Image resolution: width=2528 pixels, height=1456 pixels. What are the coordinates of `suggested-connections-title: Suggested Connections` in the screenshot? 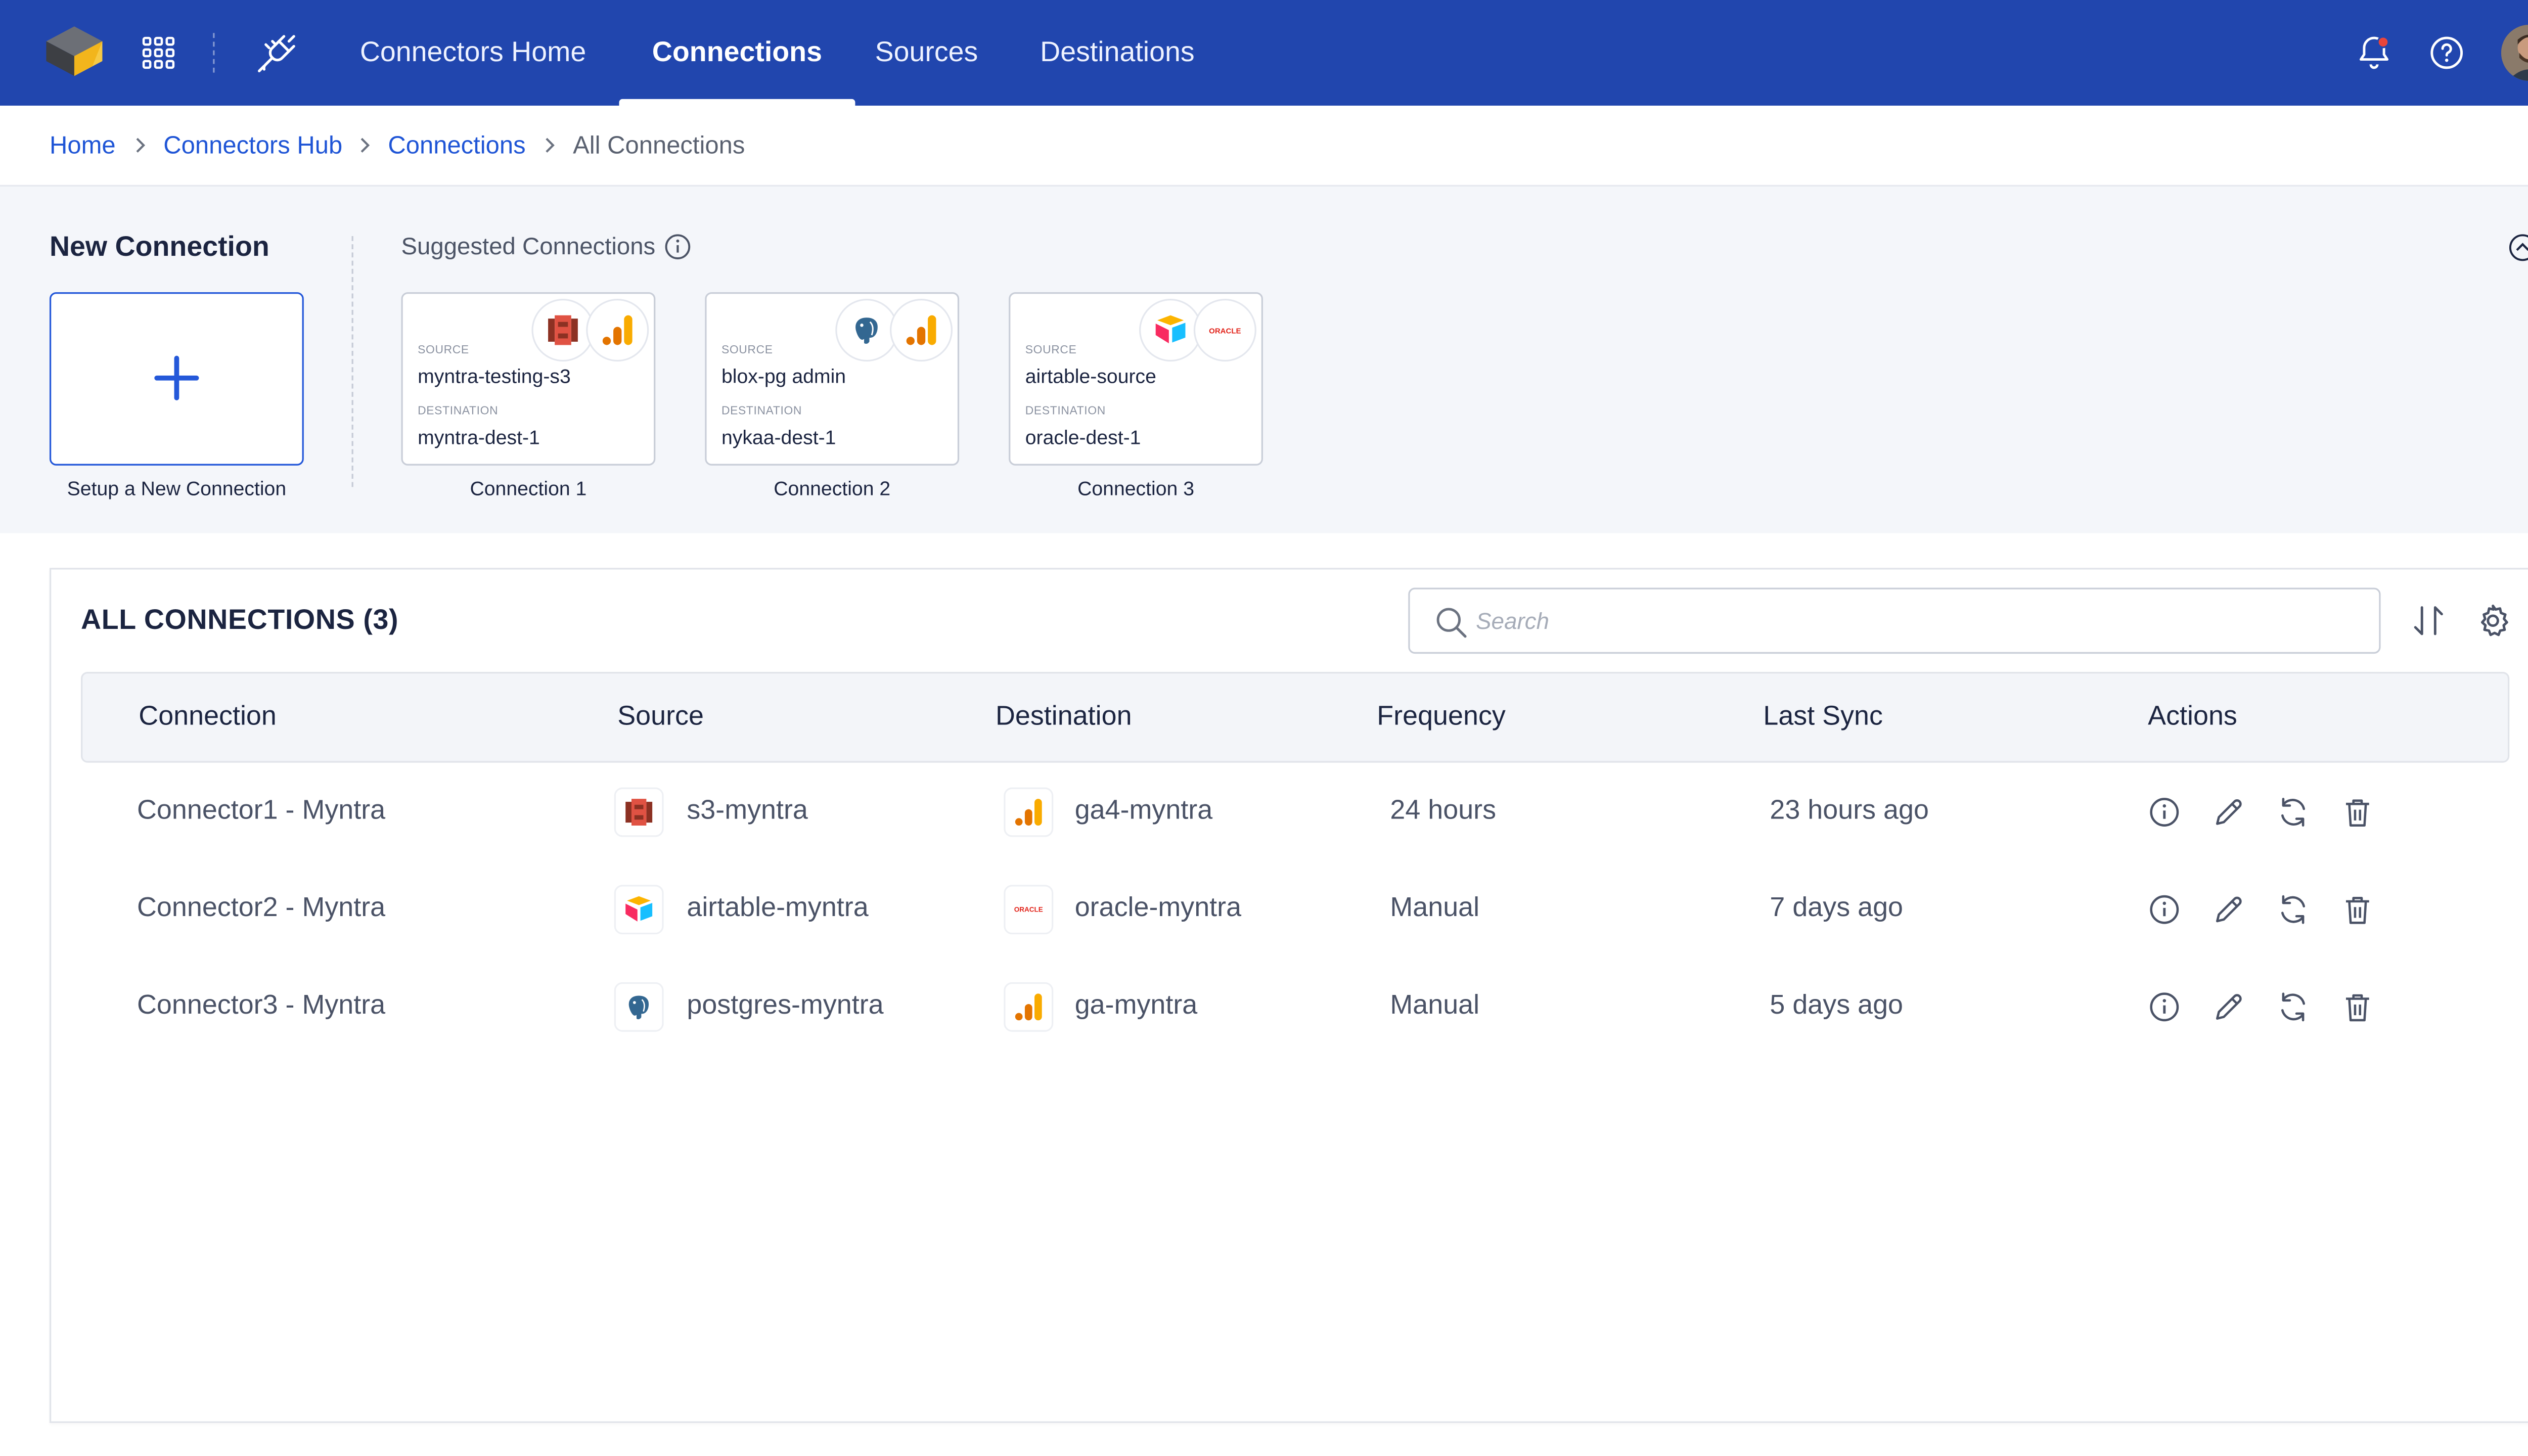 It's located at (529, 247).